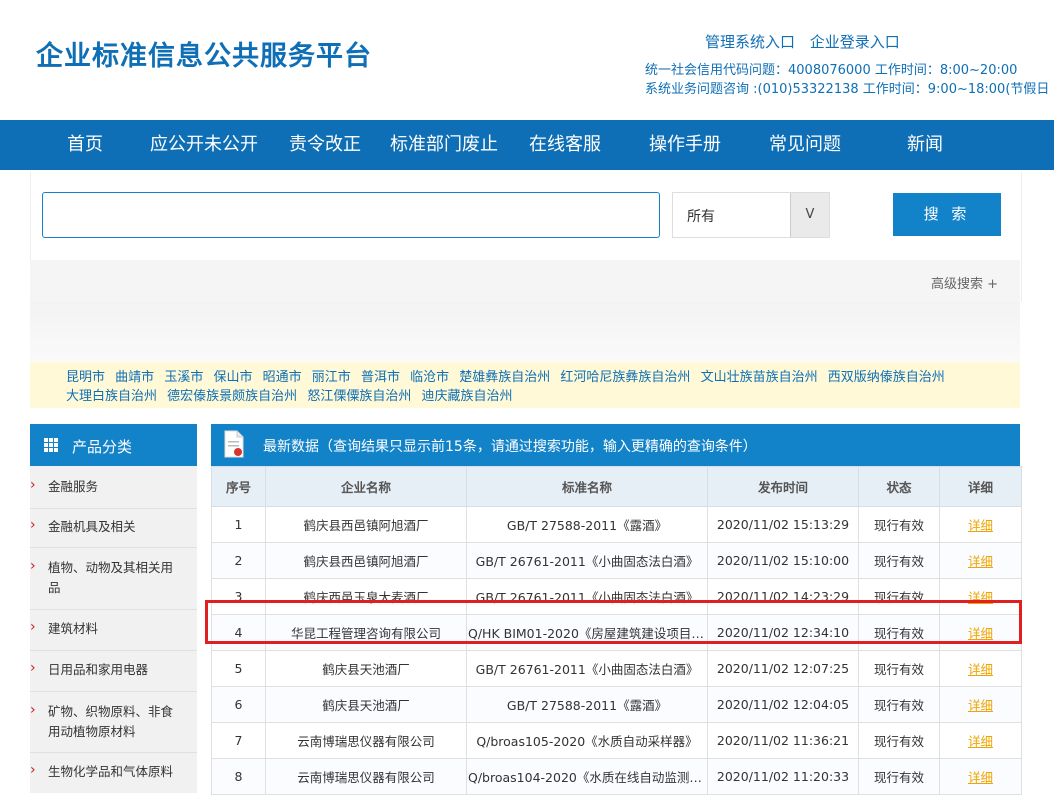 Image resolution: width=1054 pixels, height=795 pixels. What do you see at coordinates (204, 56) in the screenshot?
I see `site-title: 企业标准信息公共服务平台` at bounding box center [204, 56].